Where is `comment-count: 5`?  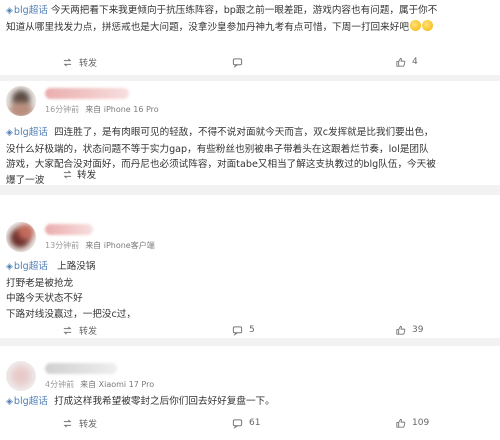 comment-count: 5 is located at coordinates (252, 330).